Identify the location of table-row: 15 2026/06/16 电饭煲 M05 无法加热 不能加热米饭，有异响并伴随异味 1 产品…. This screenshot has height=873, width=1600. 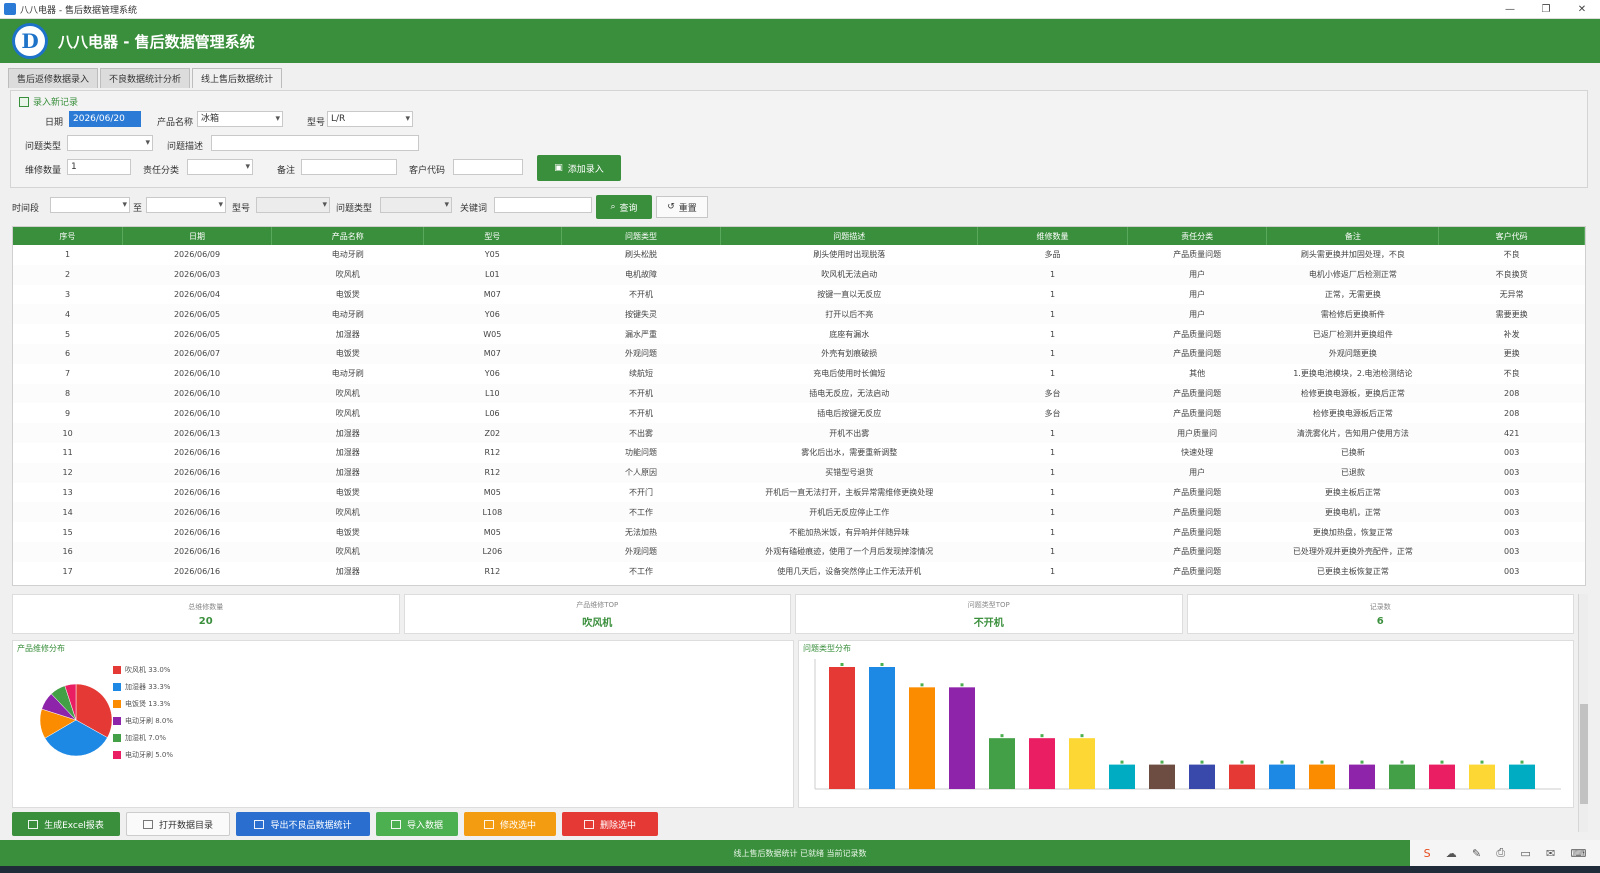
(799, 532).